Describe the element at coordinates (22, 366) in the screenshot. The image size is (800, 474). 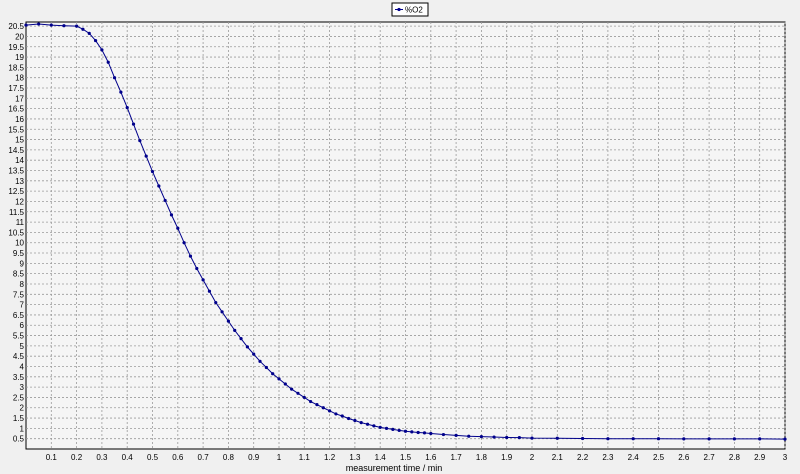
I see `y-tick-label: 4` at that location.